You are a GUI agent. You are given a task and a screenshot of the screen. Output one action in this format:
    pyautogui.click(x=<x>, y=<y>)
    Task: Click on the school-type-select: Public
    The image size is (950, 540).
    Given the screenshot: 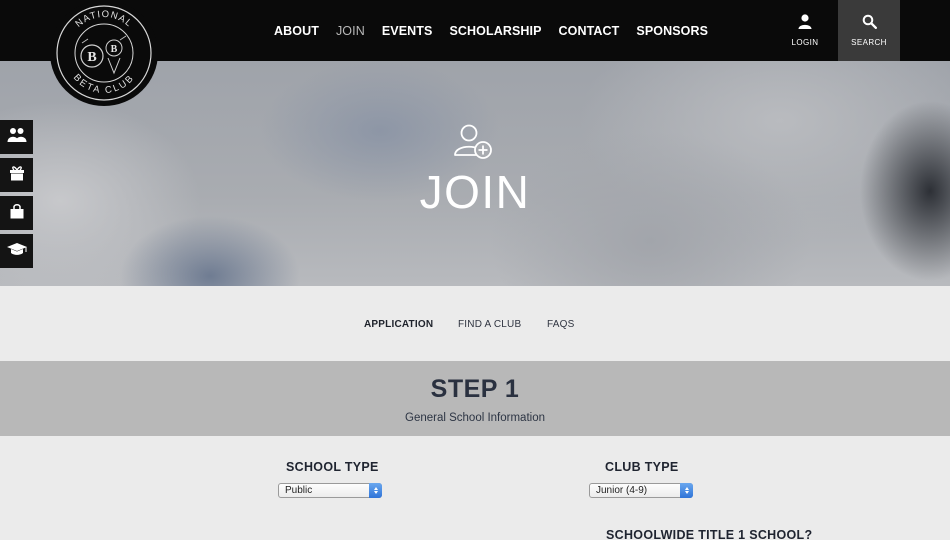 What is the action you would take?
    pyautogui.click(x=330, y=490)
    